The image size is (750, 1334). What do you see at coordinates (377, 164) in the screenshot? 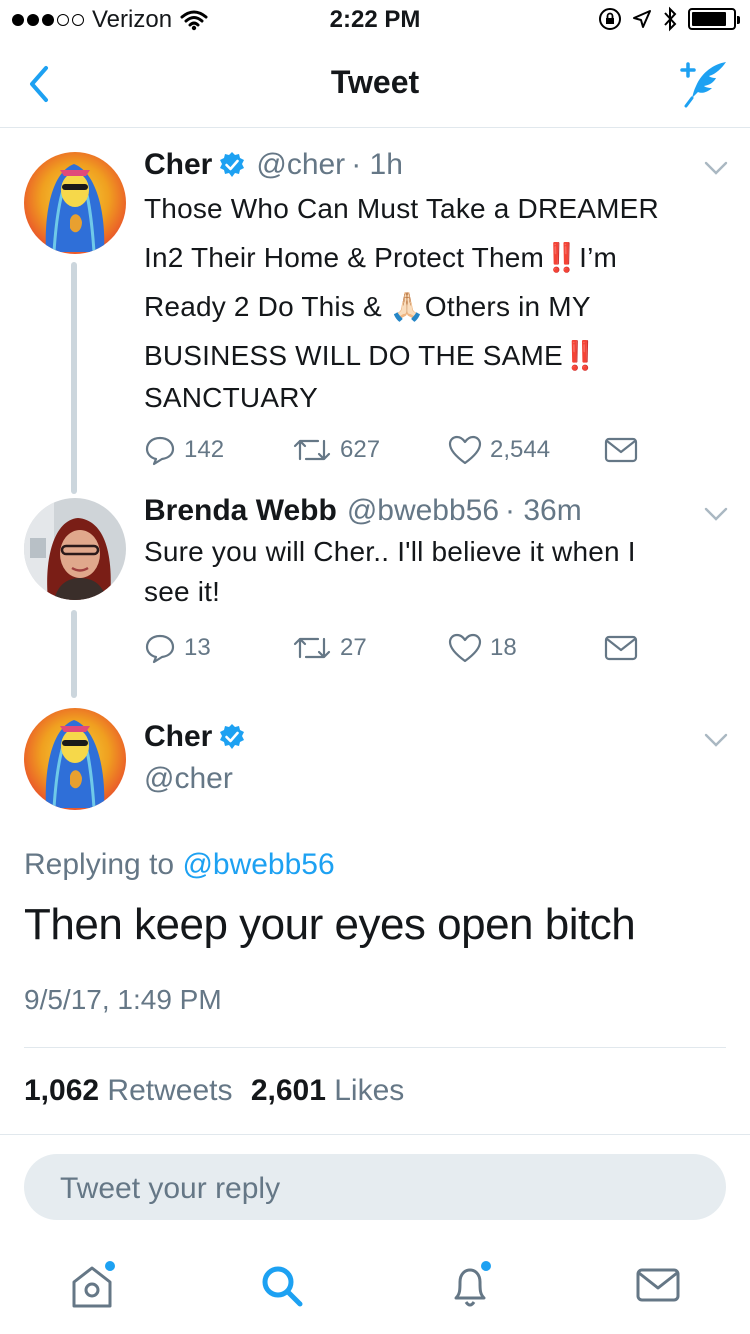
I see `tweet-timestamp: · 1h` at bounding box center [377, 164].